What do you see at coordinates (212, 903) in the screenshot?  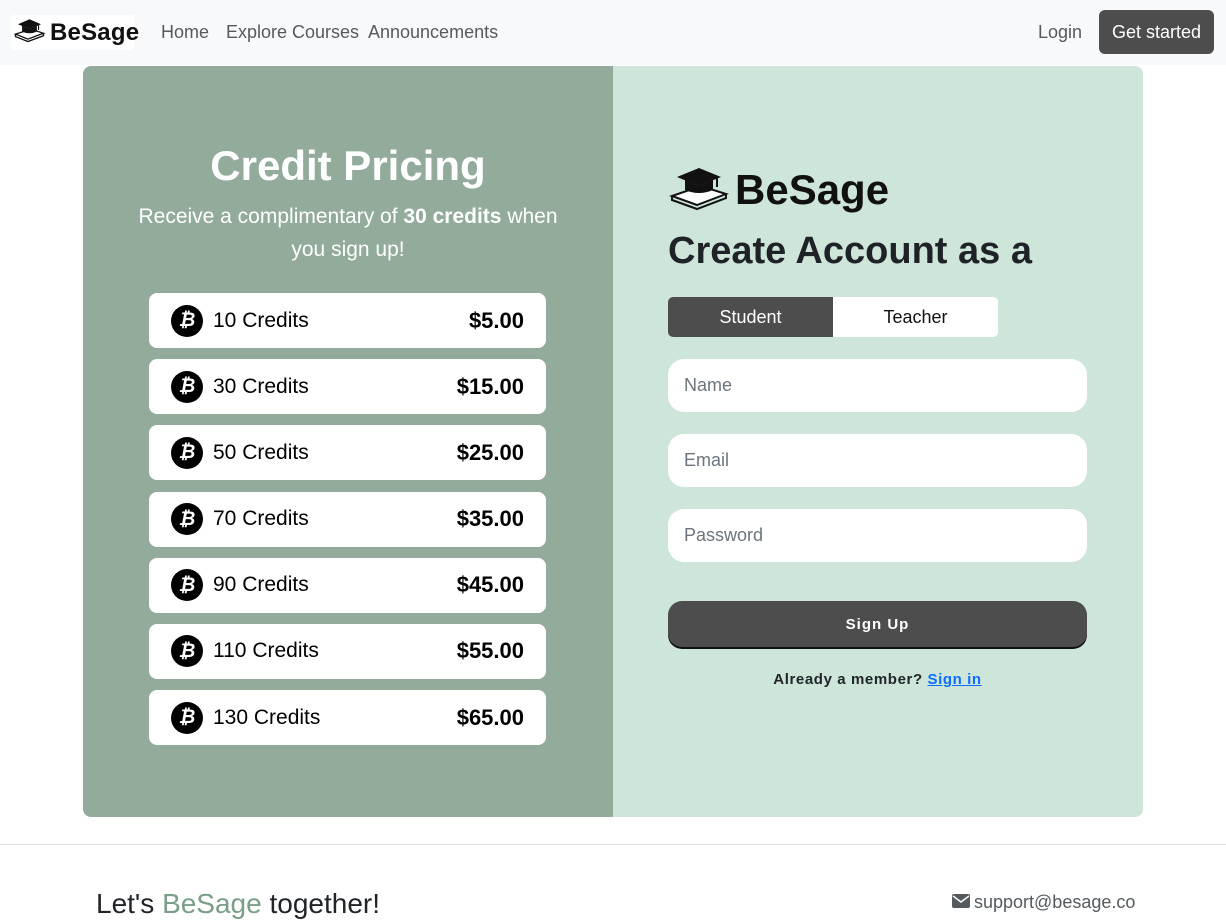 I see `tagline-brand: BeSage` at bounding box center [212, 903].